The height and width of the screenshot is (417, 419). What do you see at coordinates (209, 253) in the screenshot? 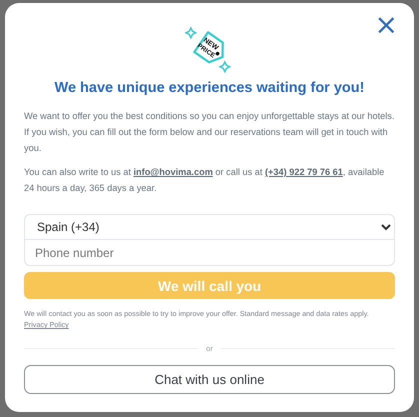
I see `phone-number-field: Phone number` at bounding box center [209, 253].